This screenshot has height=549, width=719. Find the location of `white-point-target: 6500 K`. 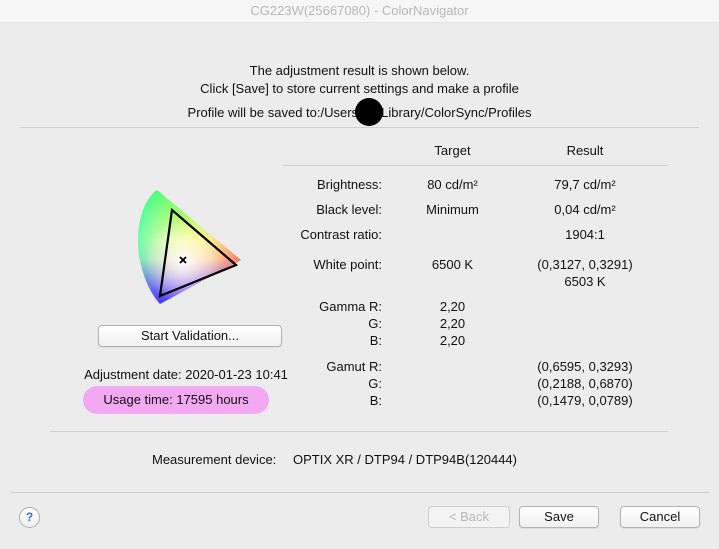

white-point-target: 6500 K is located at coordinates (452, 264).